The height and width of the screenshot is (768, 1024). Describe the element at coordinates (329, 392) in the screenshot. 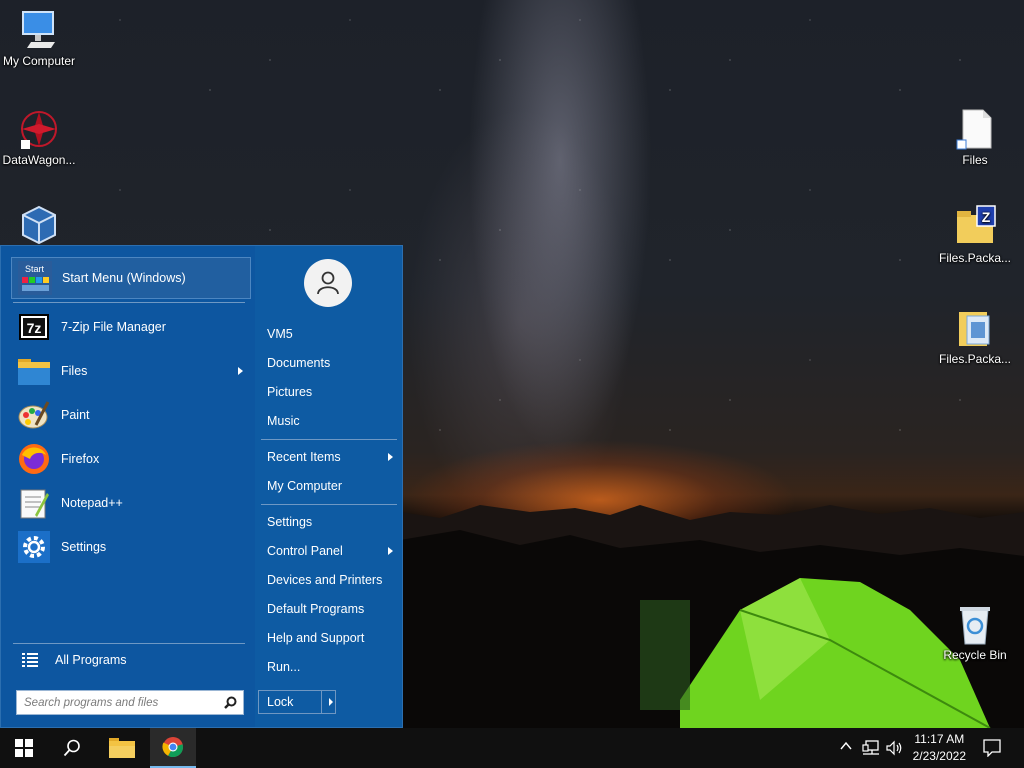

I see `right-item-pictures: Pictures` at that location.